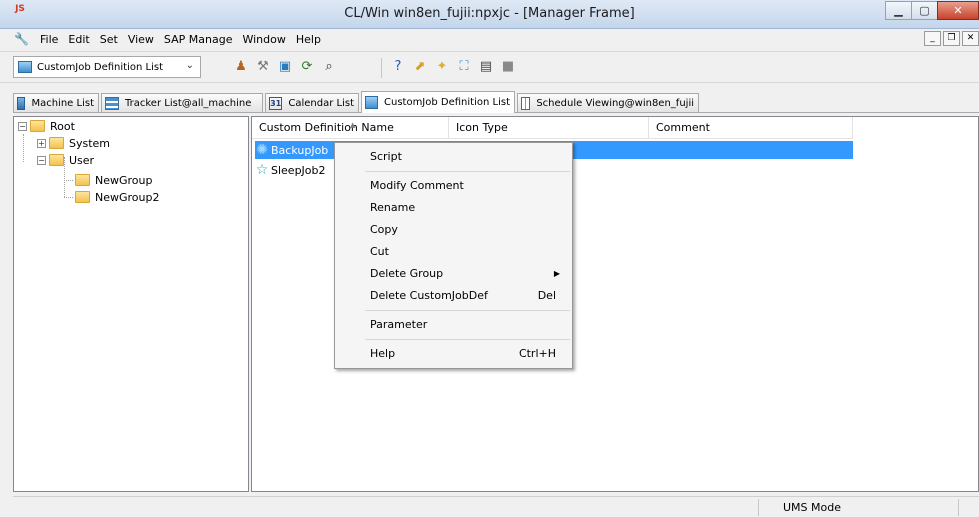 This screenshot has width=979, height=517. Describe the element at coordinates (298, 170) in the screenshot. I see `row-name: SleepJob2` at that location.